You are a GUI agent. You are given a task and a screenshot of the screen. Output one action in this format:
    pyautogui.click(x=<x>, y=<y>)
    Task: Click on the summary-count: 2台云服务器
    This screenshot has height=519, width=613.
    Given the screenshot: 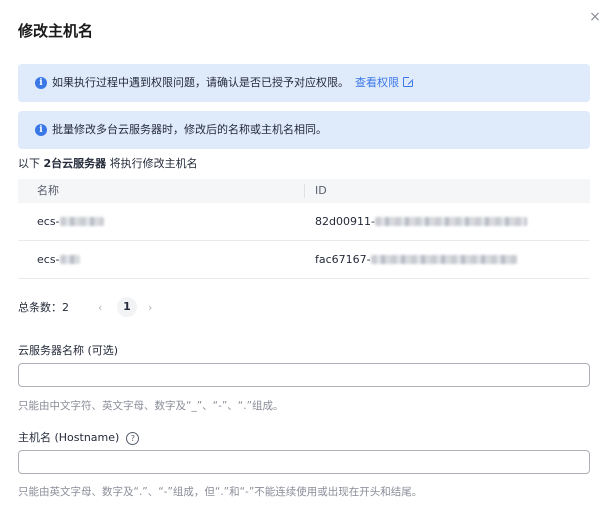 What is the action you would take?
    pyautogui.click(x=75, y=163)
    